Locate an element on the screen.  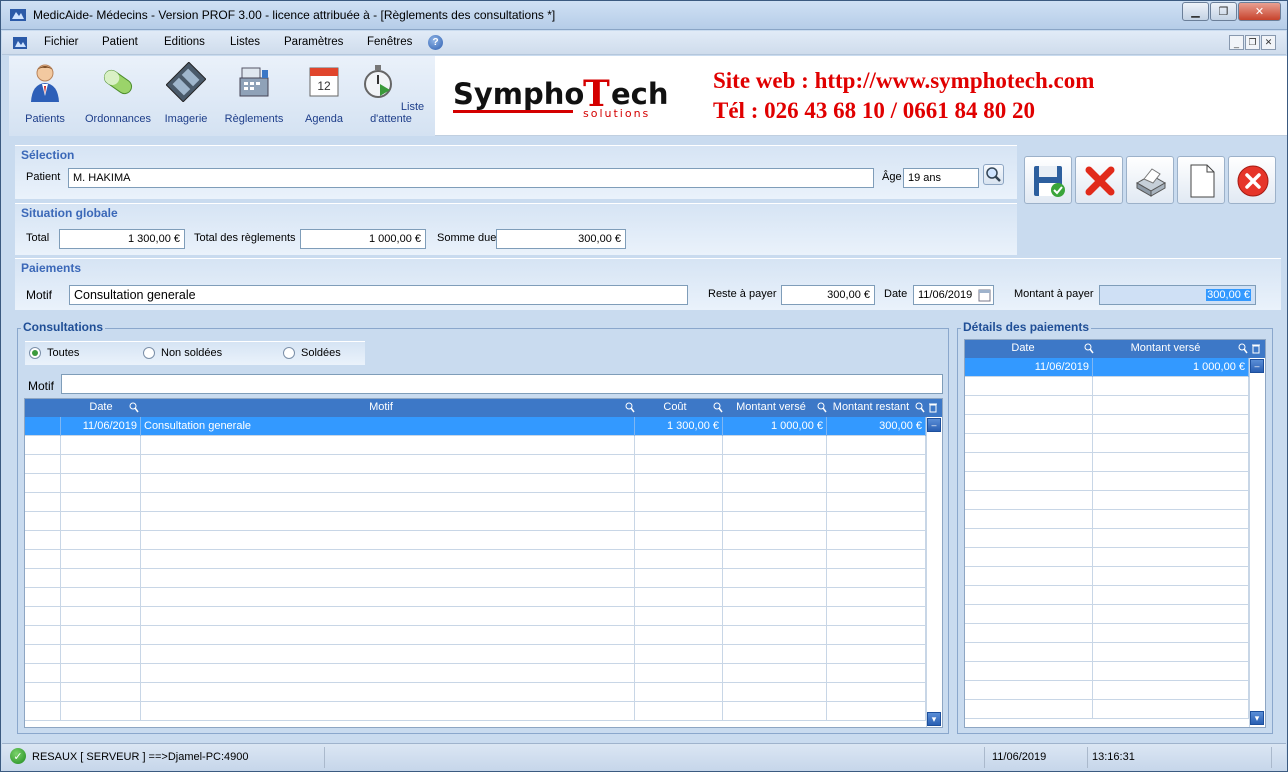
menu-fichier: Fichier is located at coordinates (61, 42).